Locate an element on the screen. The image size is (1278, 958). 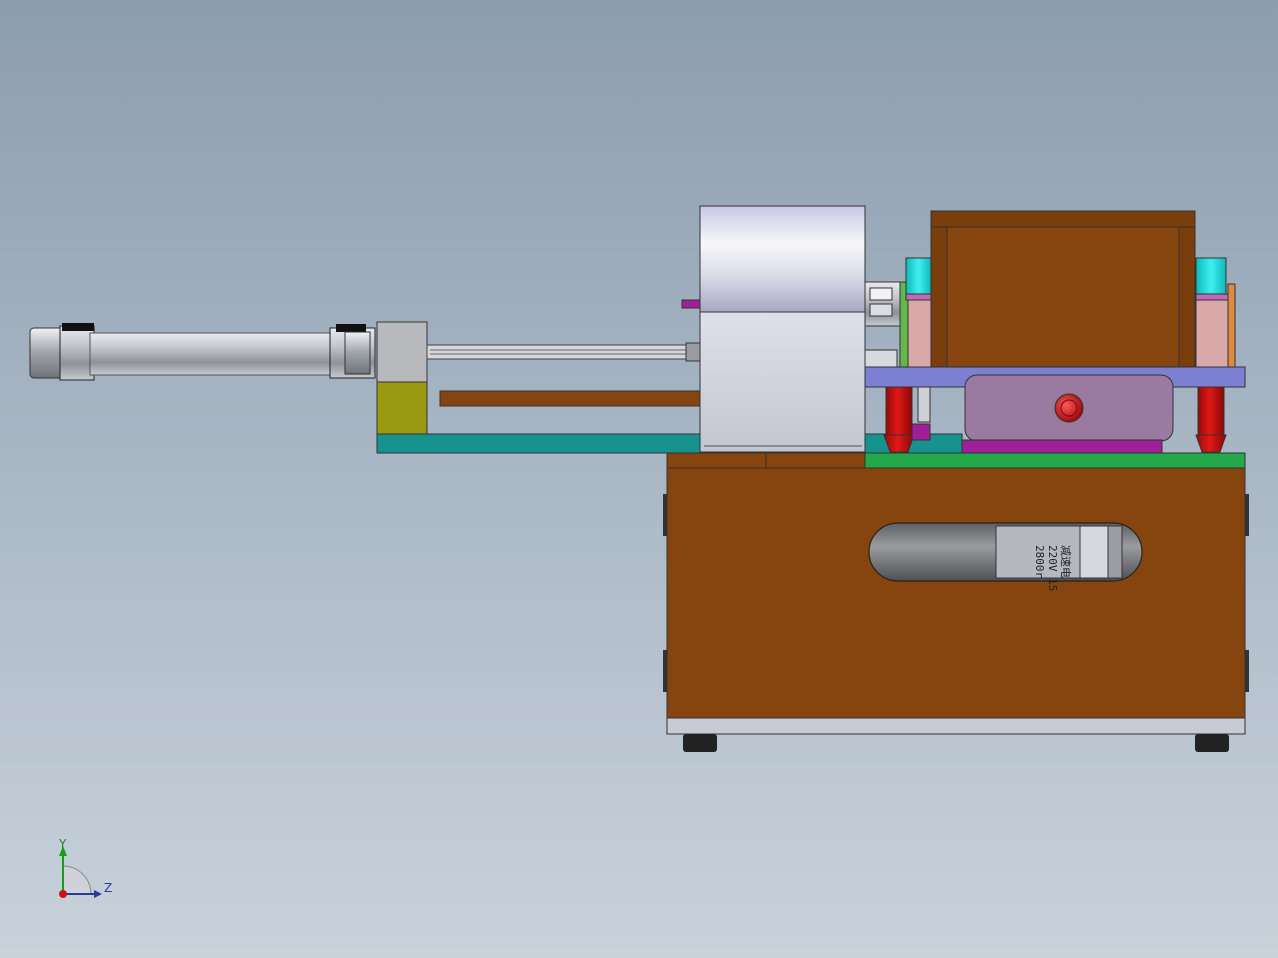
spindle-housing is located at coordinates (782, 329).